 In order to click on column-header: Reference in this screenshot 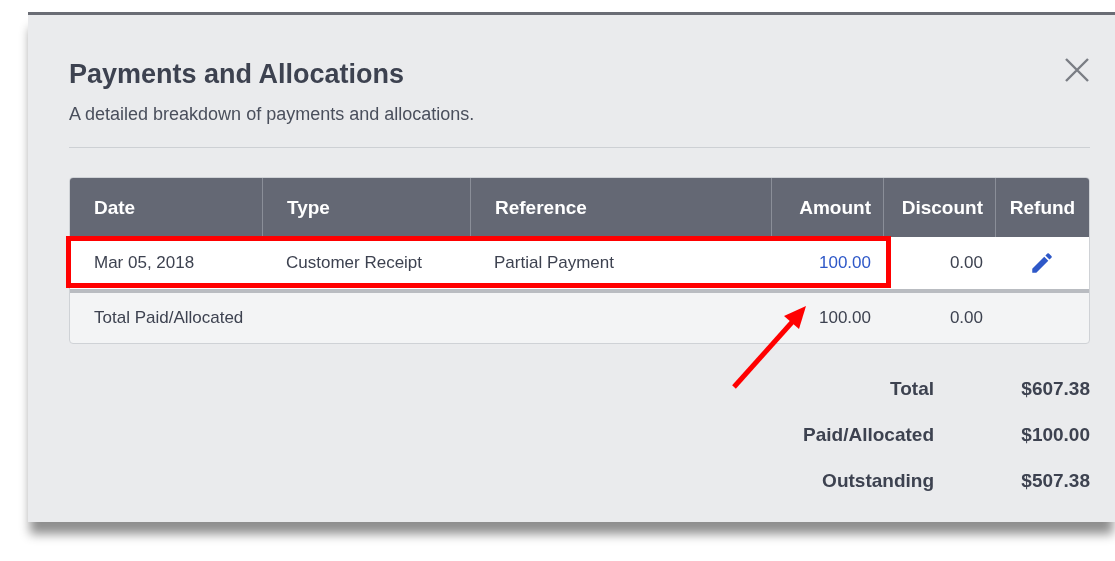, I will do `click(620, 207)`.